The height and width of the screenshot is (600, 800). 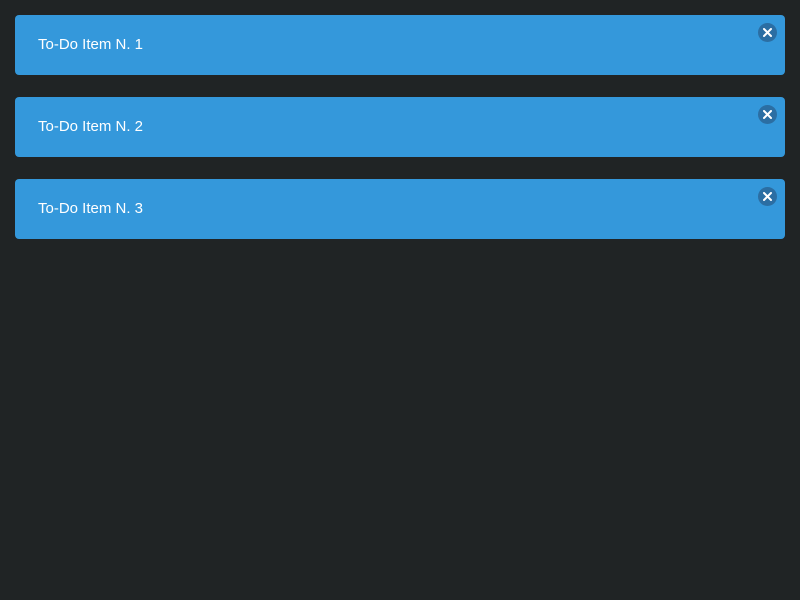 What do you see at coordinates (400, 209) in the screenshot?
I see `todo-item-3: To-Do Item N. 3` at bounding box center [400, 209].